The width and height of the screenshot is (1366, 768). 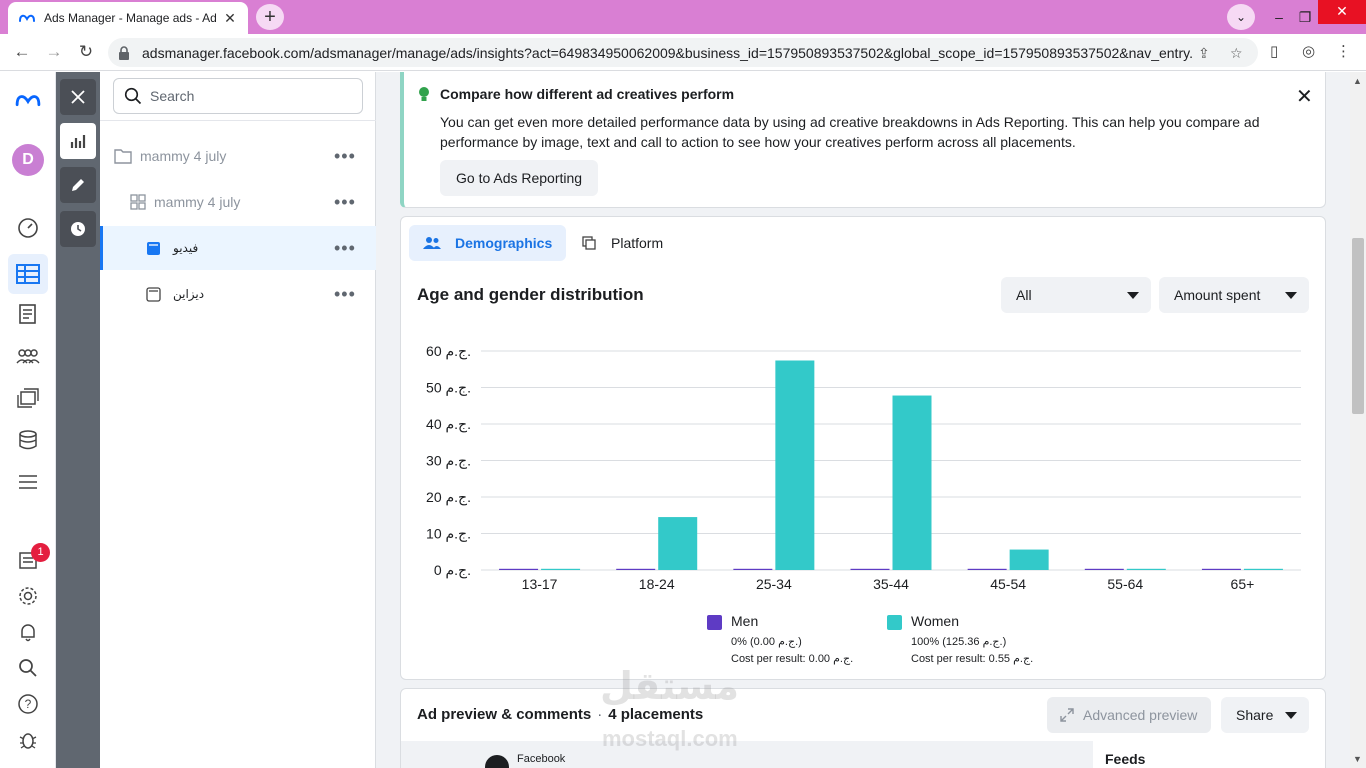 What do you see at coordinates (27, 18) in the screenshot?
I see `meta-logo-icon` at bounding box center [27, 18].